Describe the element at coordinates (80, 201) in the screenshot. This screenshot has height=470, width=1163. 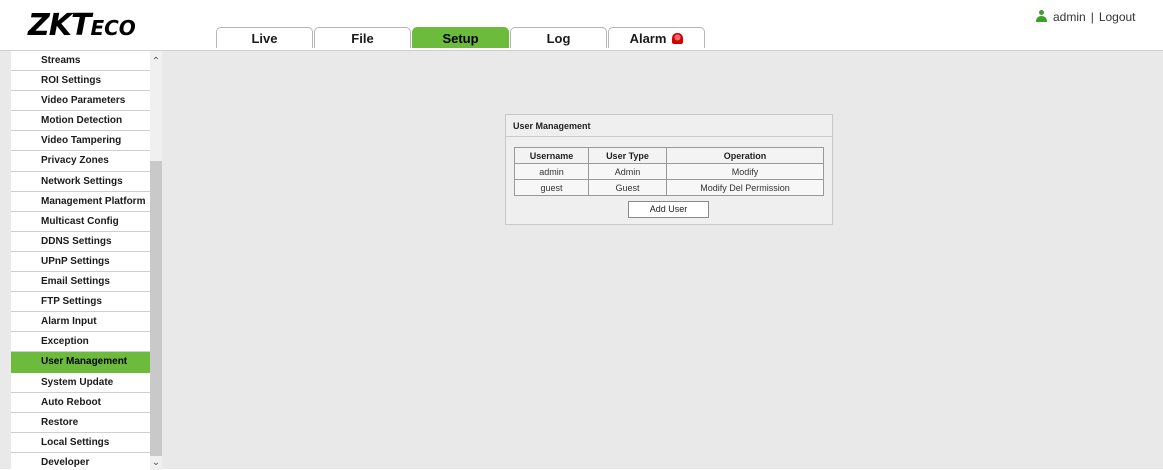
I see `sidebar-item-management-platform: Management Platform` at that location.